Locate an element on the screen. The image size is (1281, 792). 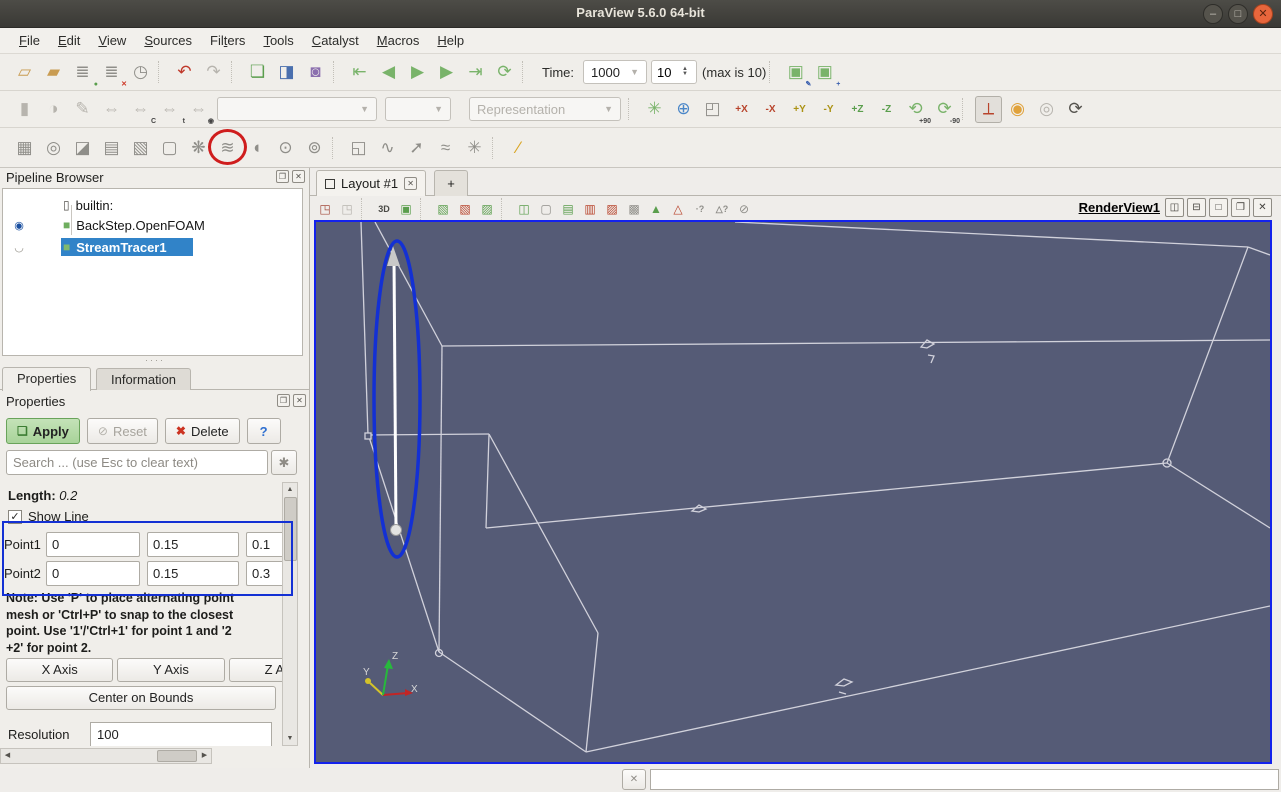
color-palette-icon: ◙ is located at coordinates (315, 72).